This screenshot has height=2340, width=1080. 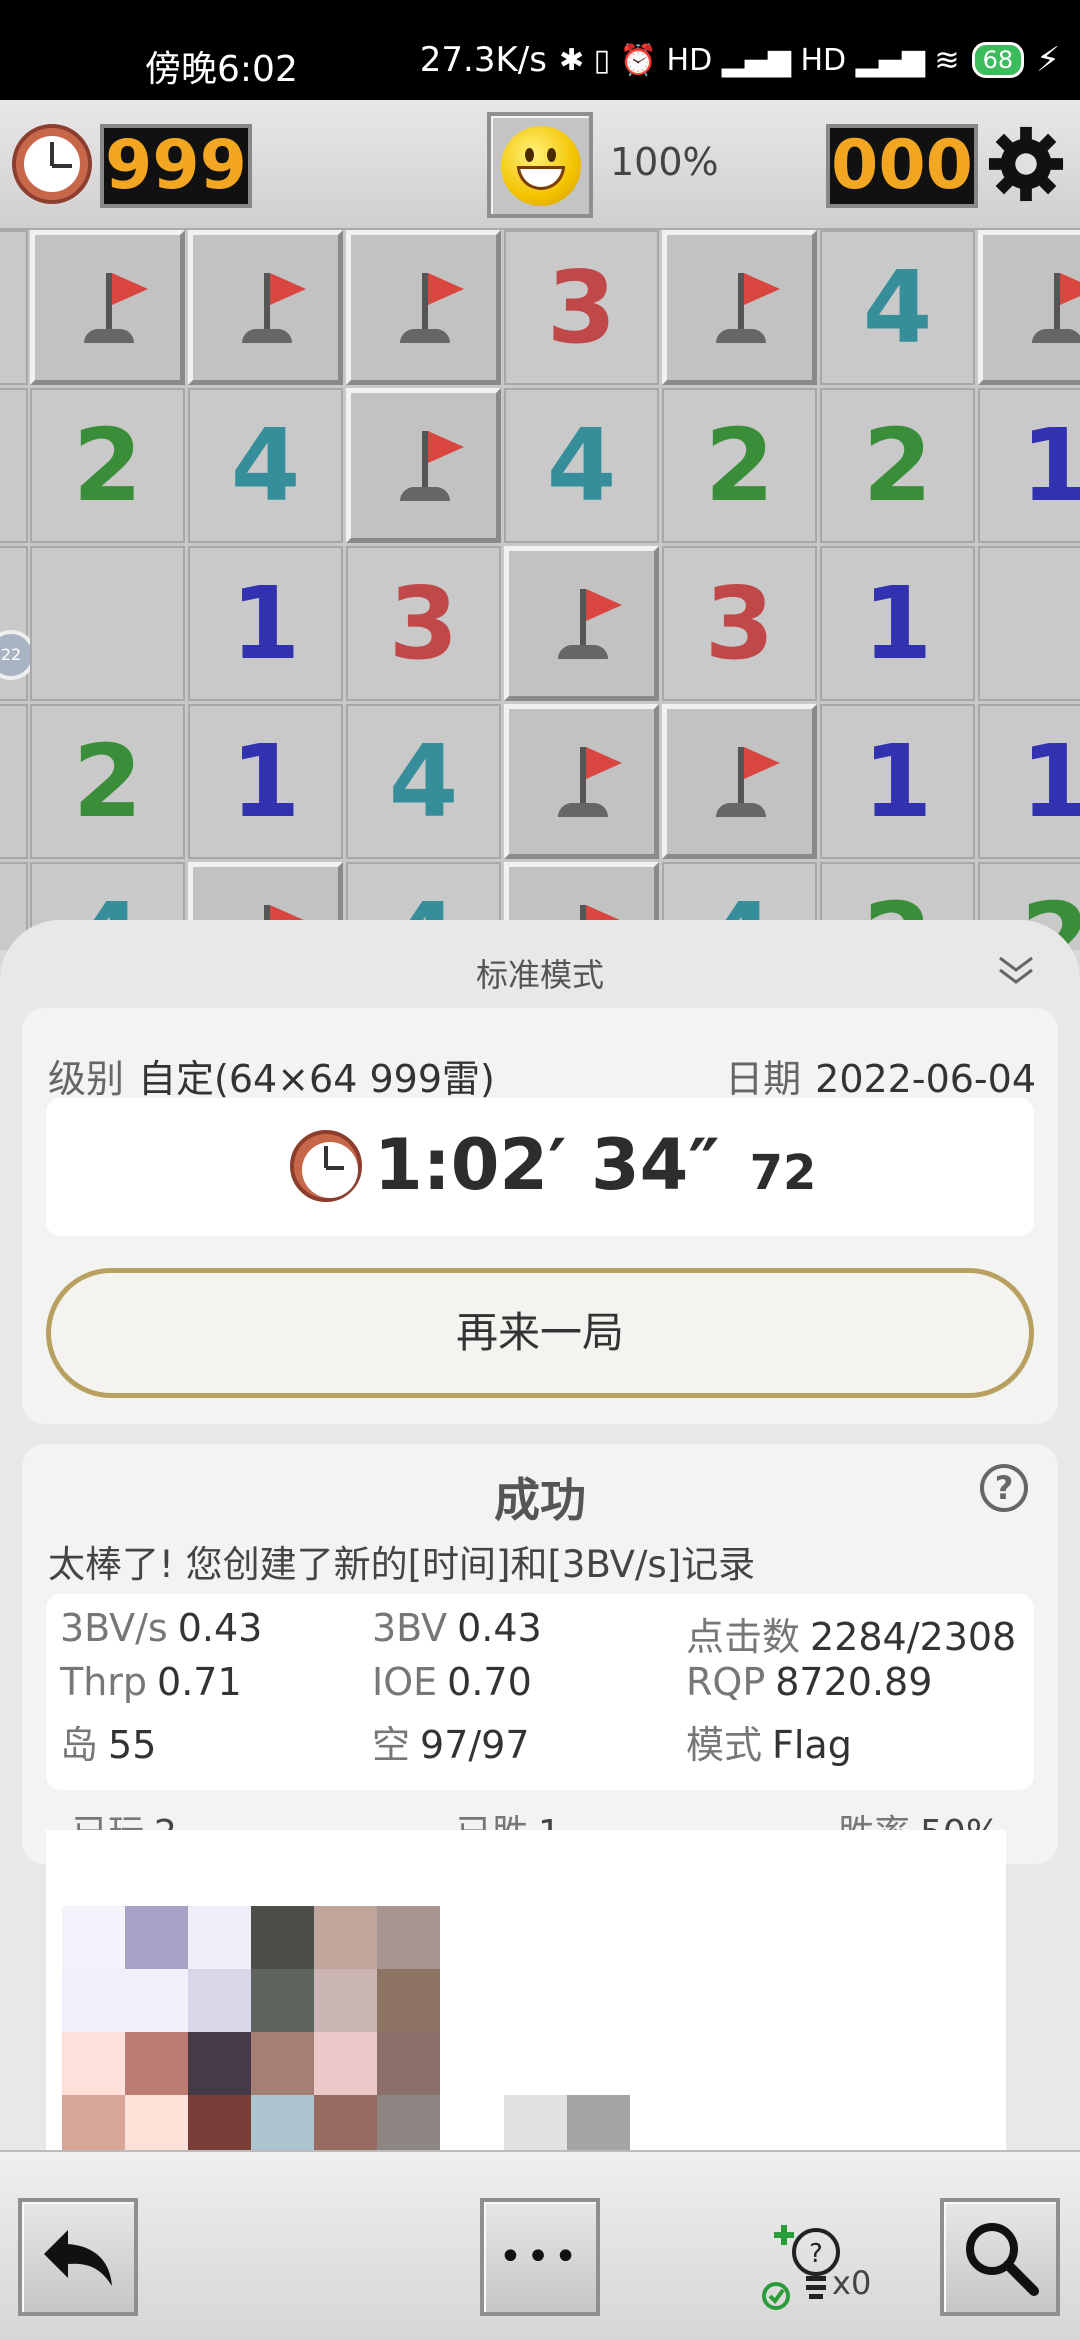 I want to click on more-button: •••, so click(x=540, y=2257).